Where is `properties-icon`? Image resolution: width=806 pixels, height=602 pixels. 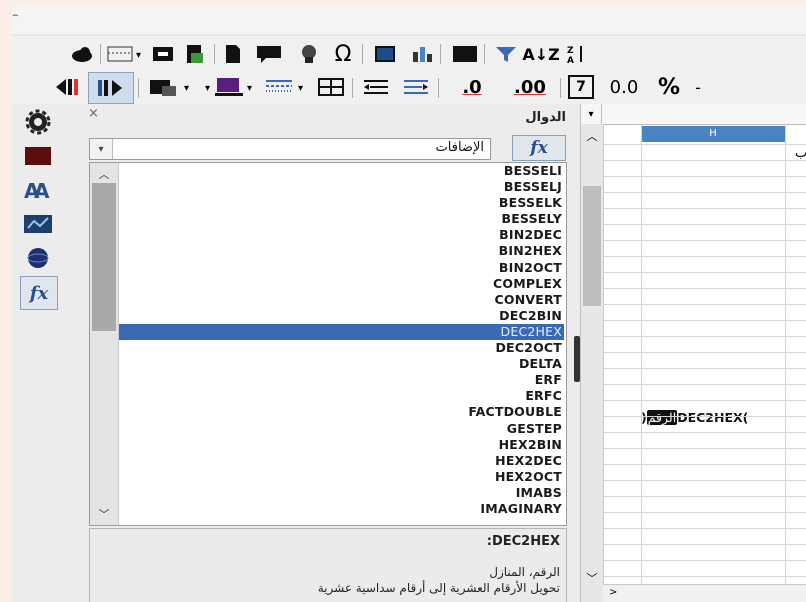
properties-icon is located at coordinates (38, 122).